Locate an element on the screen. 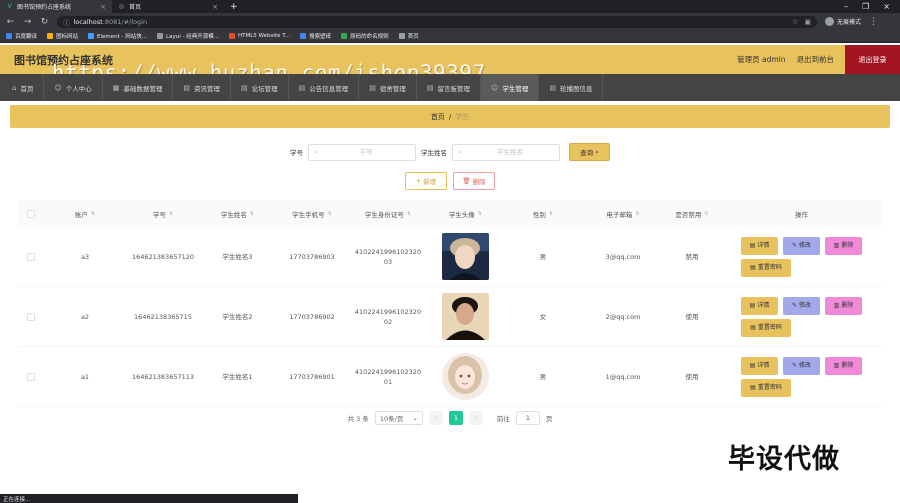 This screenshot has height=503, width=900. column-header: 学生身份证号 ⇅ is located at coordinates (388, 214).